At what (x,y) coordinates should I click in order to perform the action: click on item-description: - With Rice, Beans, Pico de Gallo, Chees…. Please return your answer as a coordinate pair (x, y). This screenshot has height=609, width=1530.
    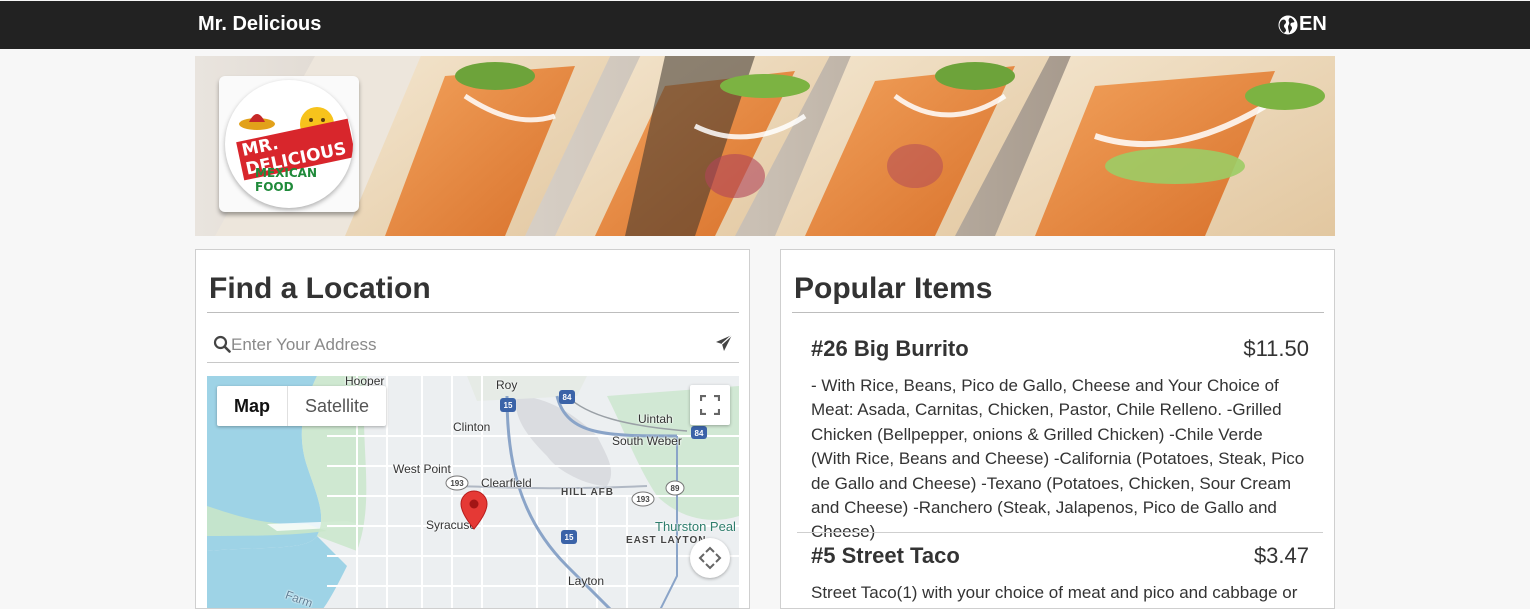
    Looking at the image, I should click on (1058, 459).